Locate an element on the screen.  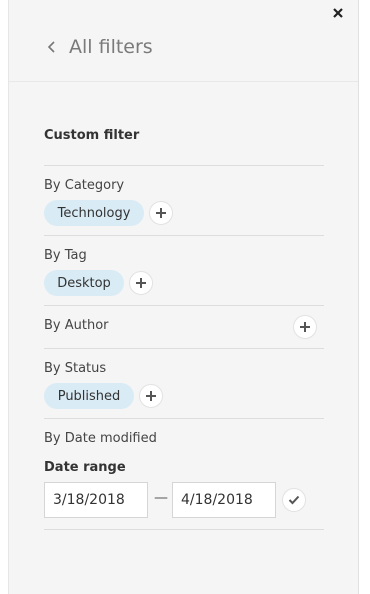
status-chip: Published is located at coordinates (89, 396).